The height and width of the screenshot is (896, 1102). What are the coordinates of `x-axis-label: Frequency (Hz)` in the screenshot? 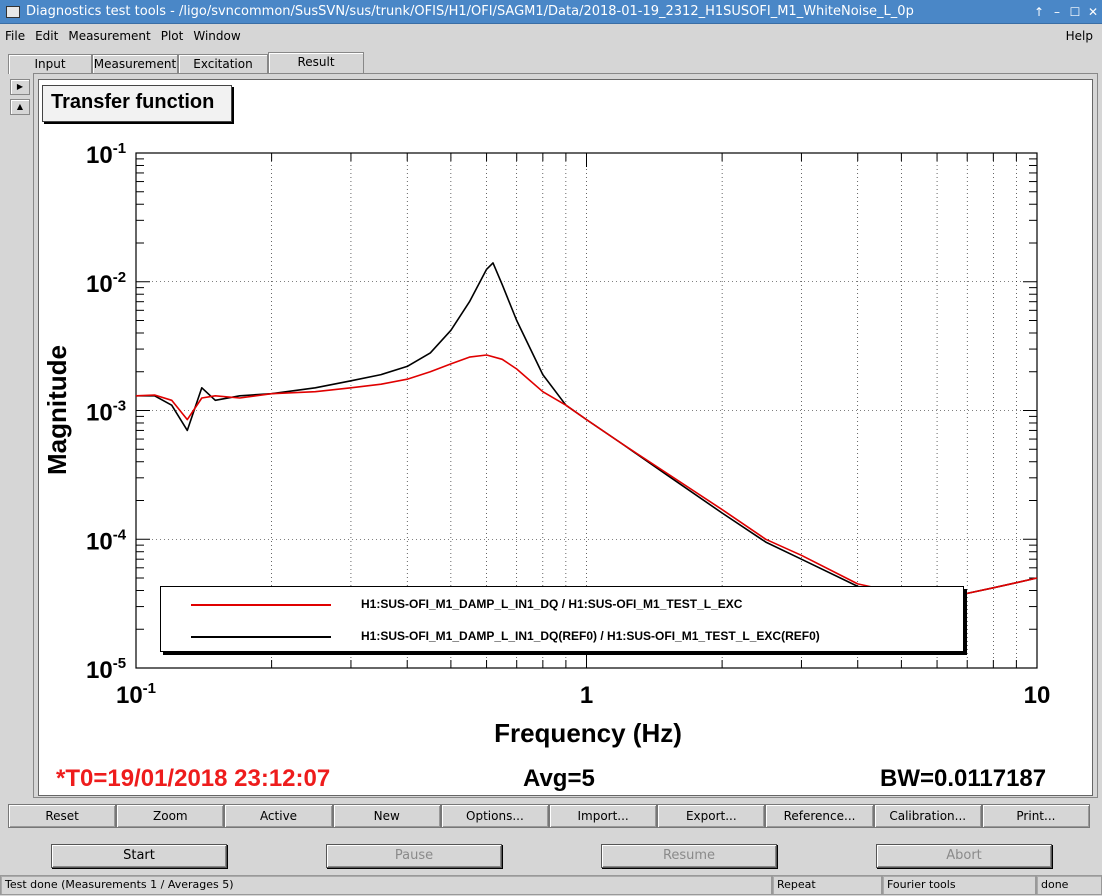 It's located at (588, 733).